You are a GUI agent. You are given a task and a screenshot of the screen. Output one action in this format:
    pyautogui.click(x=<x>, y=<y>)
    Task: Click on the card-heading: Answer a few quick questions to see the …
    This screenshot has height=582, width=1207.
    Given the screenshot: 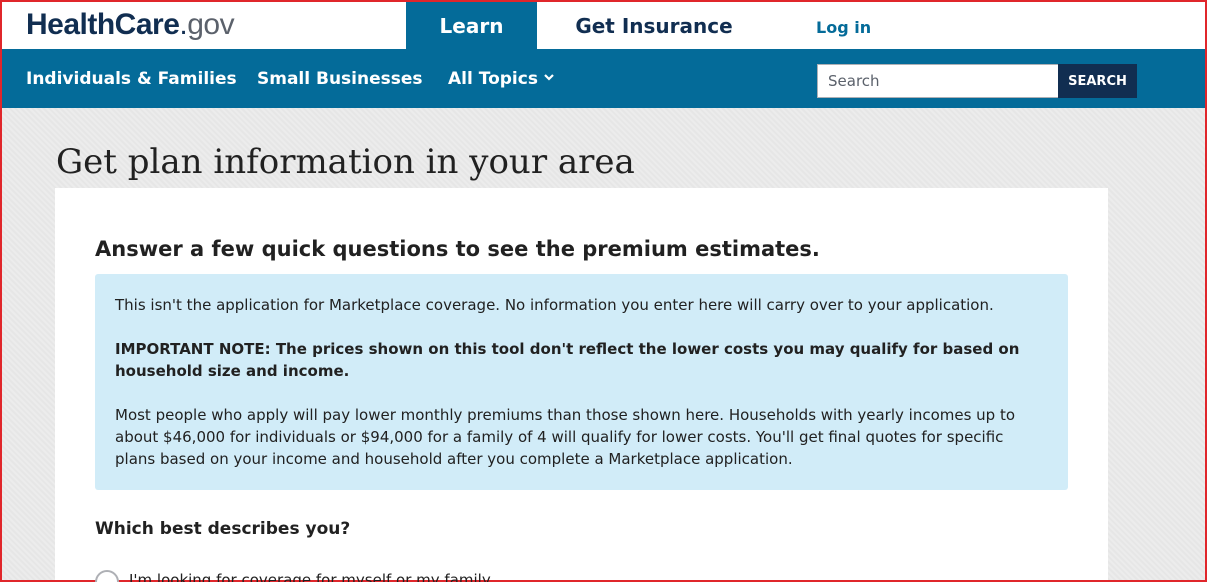 What is the action you would take?
    pyautogui.click(x=457, y=249)
    